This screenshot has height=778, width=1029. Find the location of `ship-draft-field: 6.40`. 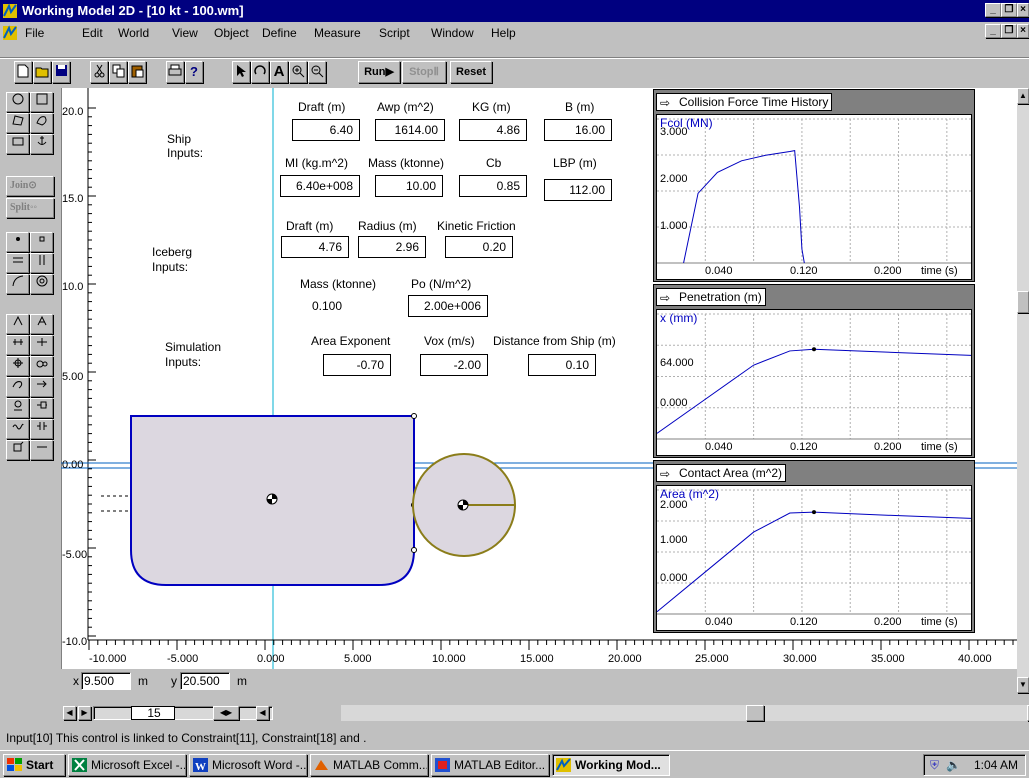

ship-draft-field: 6.40 is located at coordinates (326, 130).